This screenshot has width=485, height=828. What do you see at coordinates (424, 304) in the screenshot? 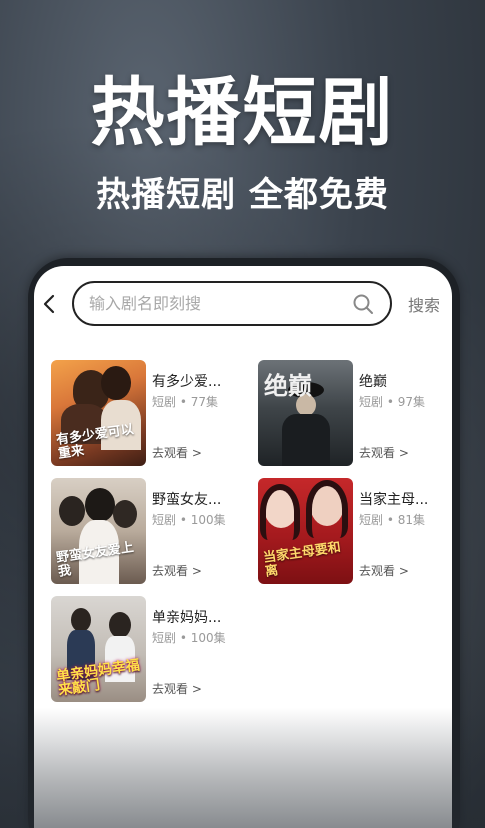
I see `search-button: 搜索` at bounding box center [424, 304].